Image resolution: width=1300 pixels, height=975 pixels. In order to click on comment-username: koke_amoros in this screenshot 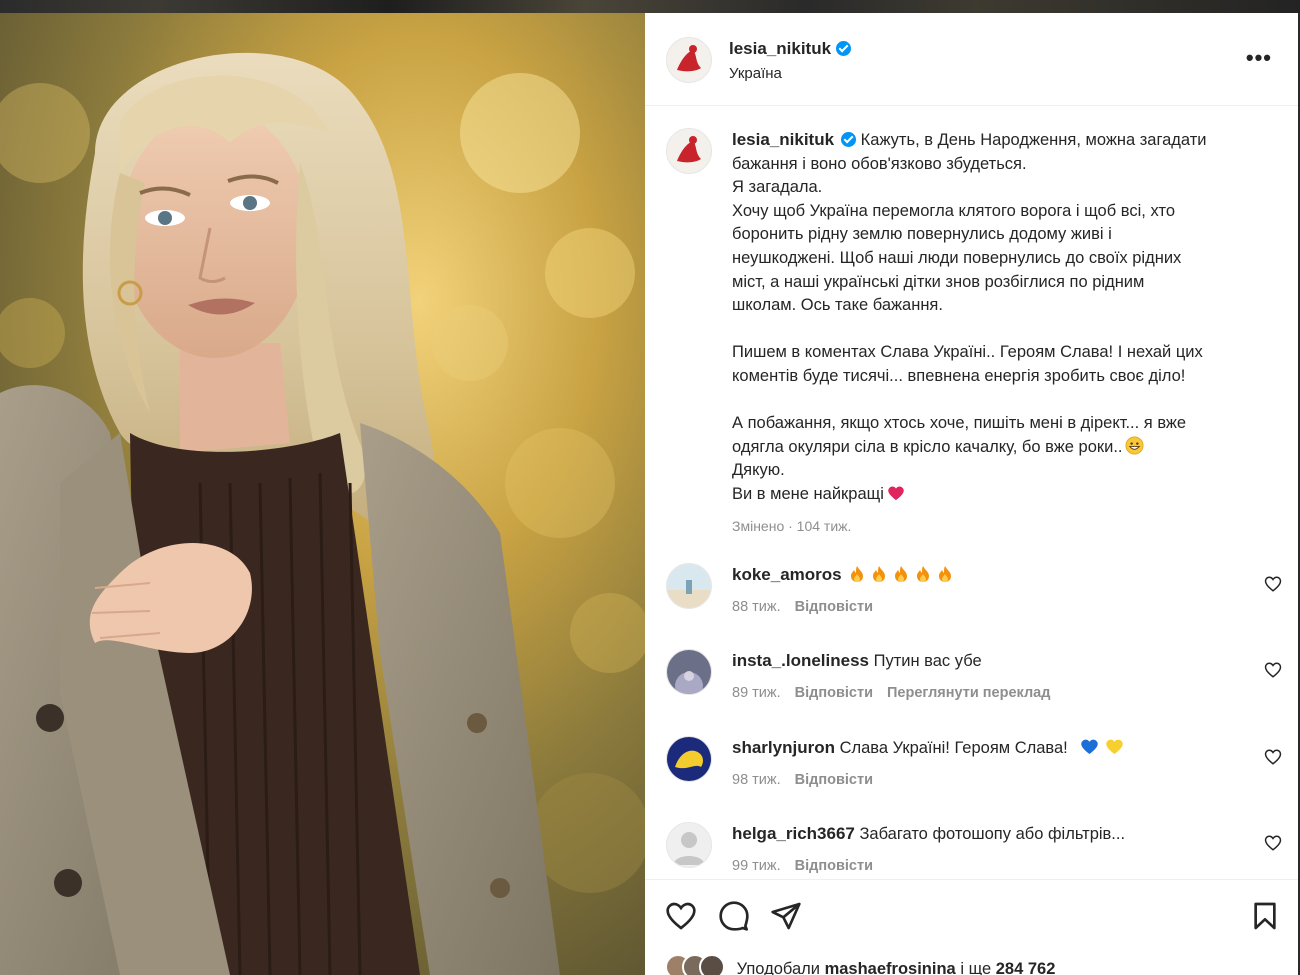, I will do `click(787, 574)`.